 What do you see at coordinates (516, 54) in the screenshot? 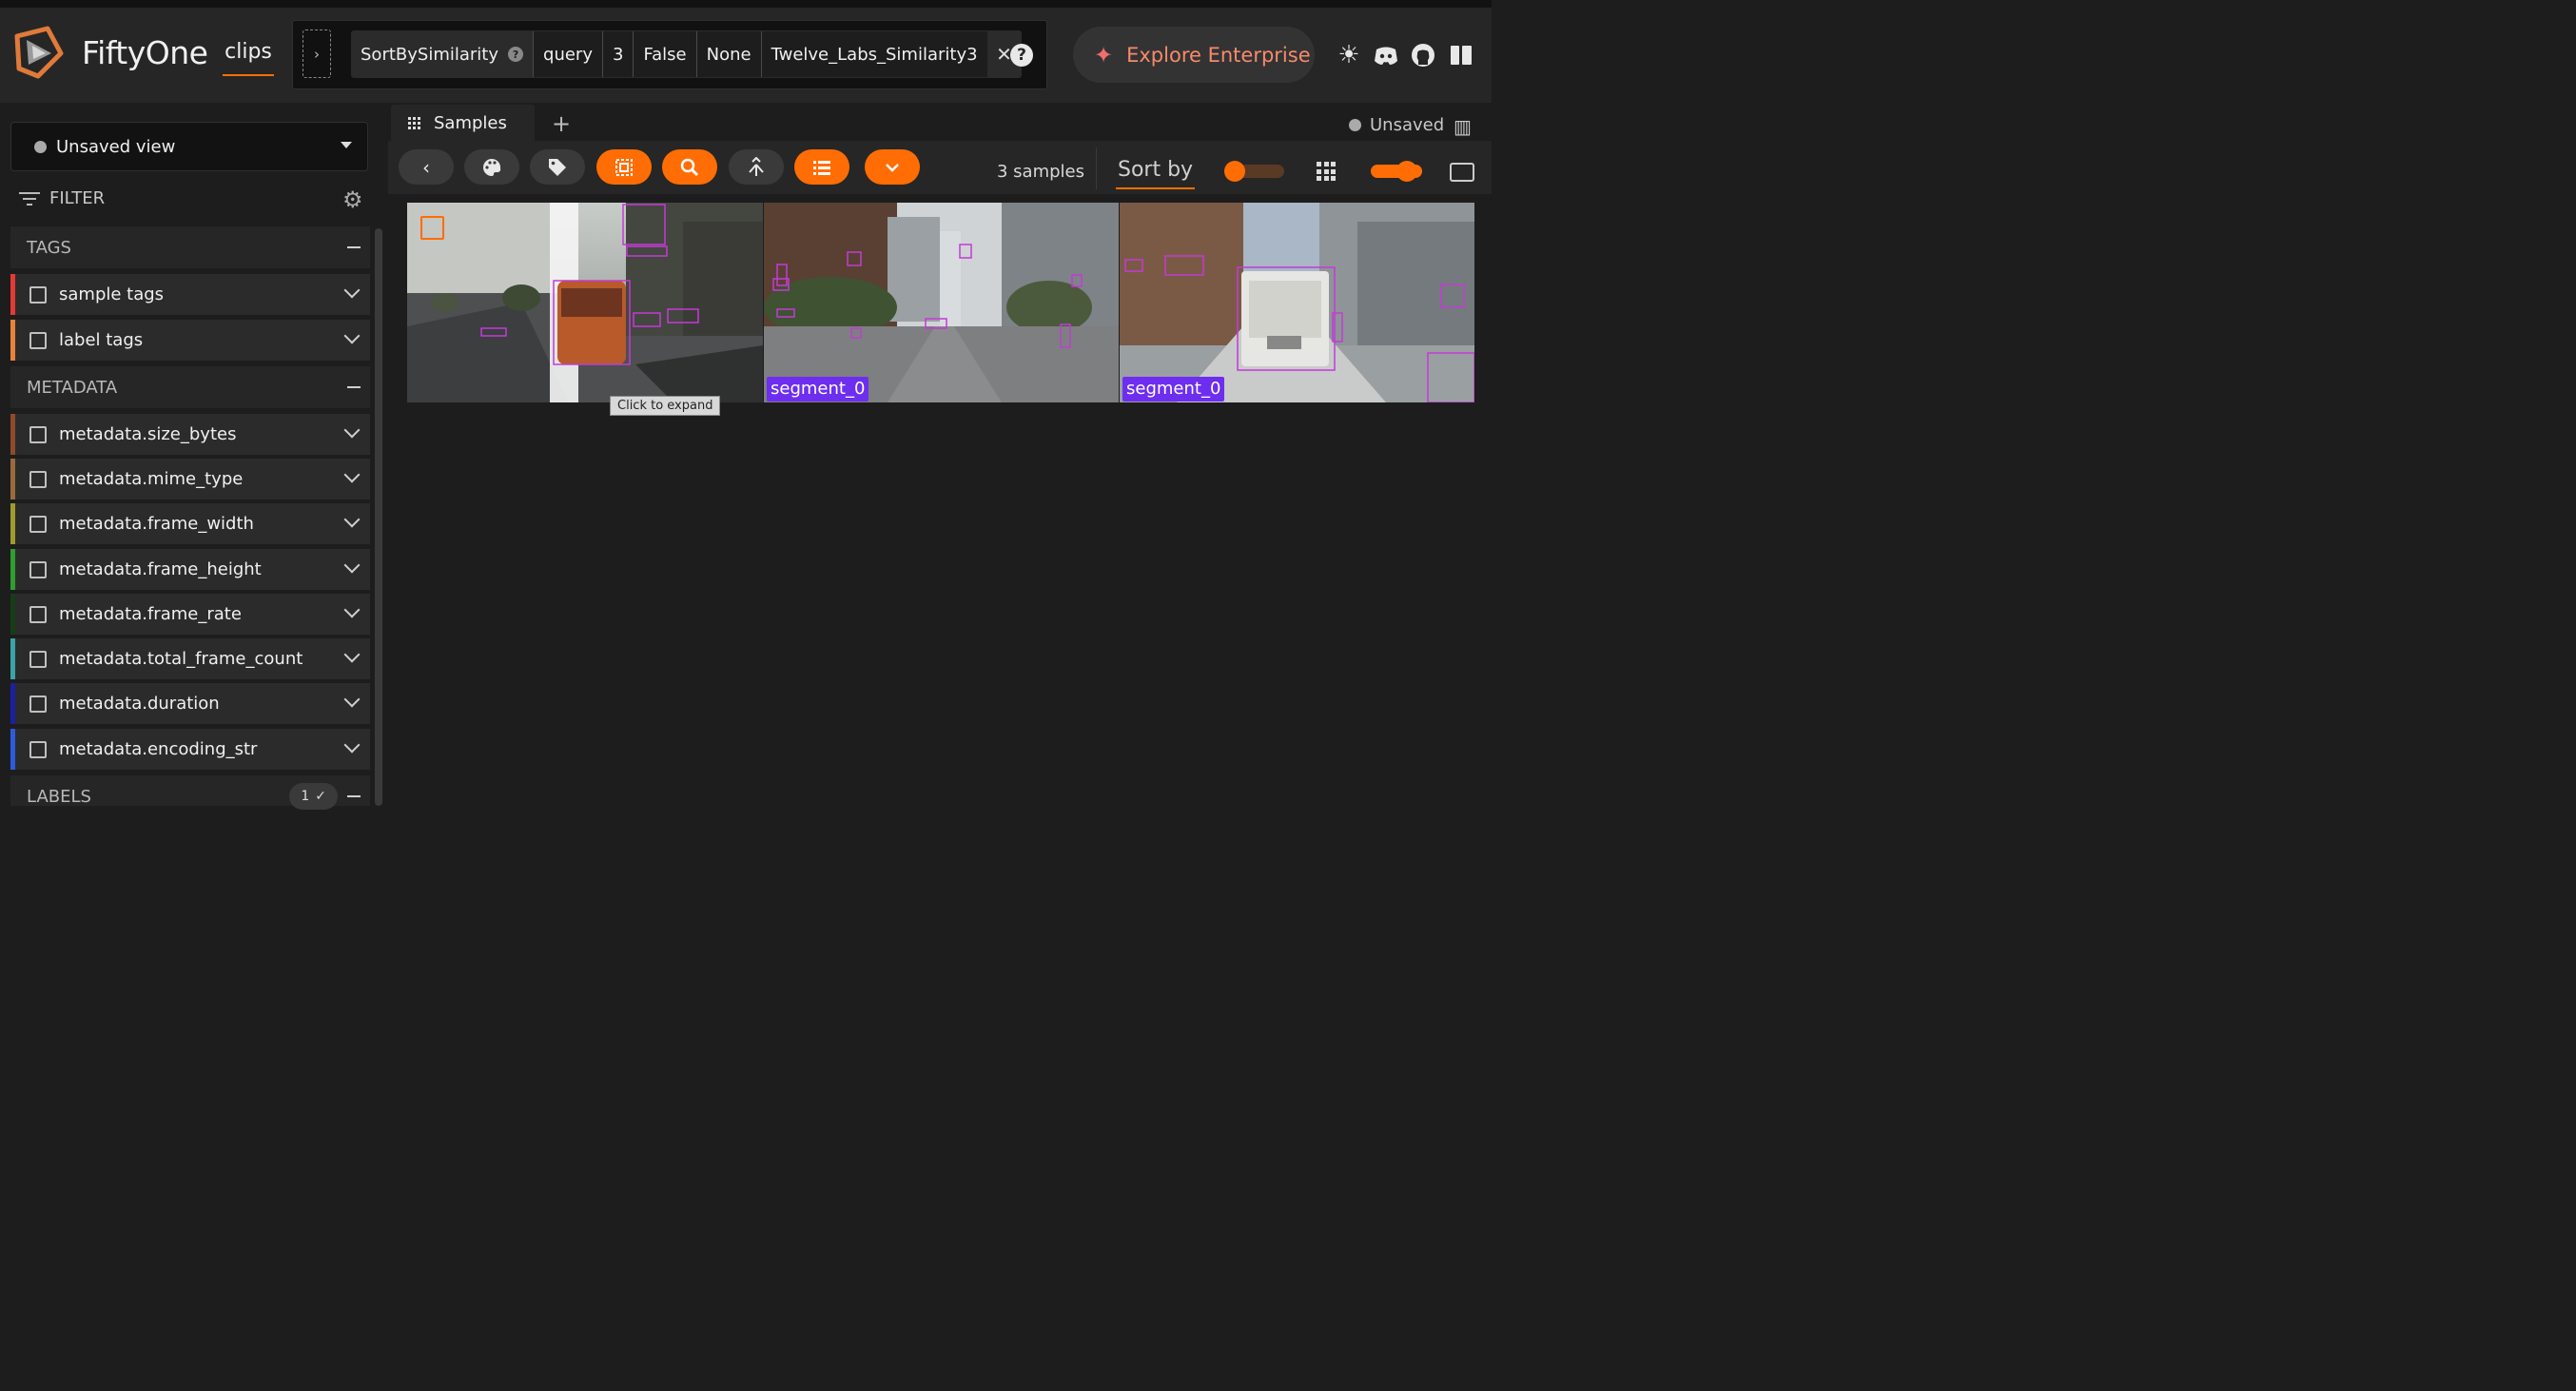
I see `stage-help-icon: ?` at bounding box center [516, 54].